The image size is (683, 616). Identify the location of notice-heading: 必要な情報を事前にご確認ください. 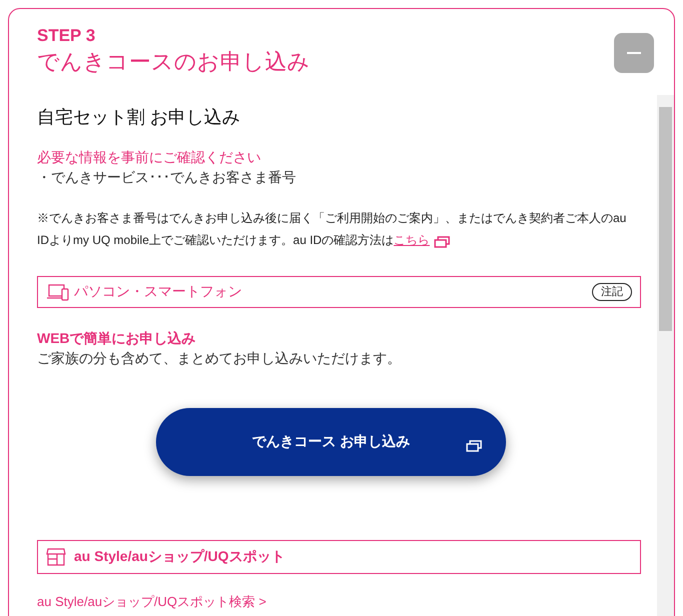
(149, 157).